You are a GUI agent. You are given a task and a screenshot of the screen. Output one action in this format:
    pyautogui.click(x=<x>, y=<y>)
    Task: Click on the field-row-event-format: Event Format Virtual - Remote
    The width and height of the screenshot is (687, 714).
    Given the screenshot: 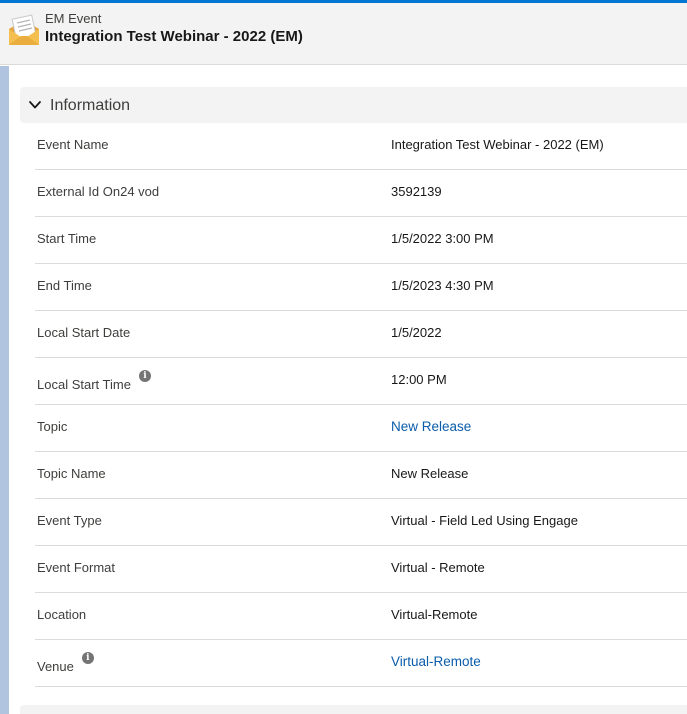 What is the action you would take?
    pyautogui.click(x=361, y=569)
    